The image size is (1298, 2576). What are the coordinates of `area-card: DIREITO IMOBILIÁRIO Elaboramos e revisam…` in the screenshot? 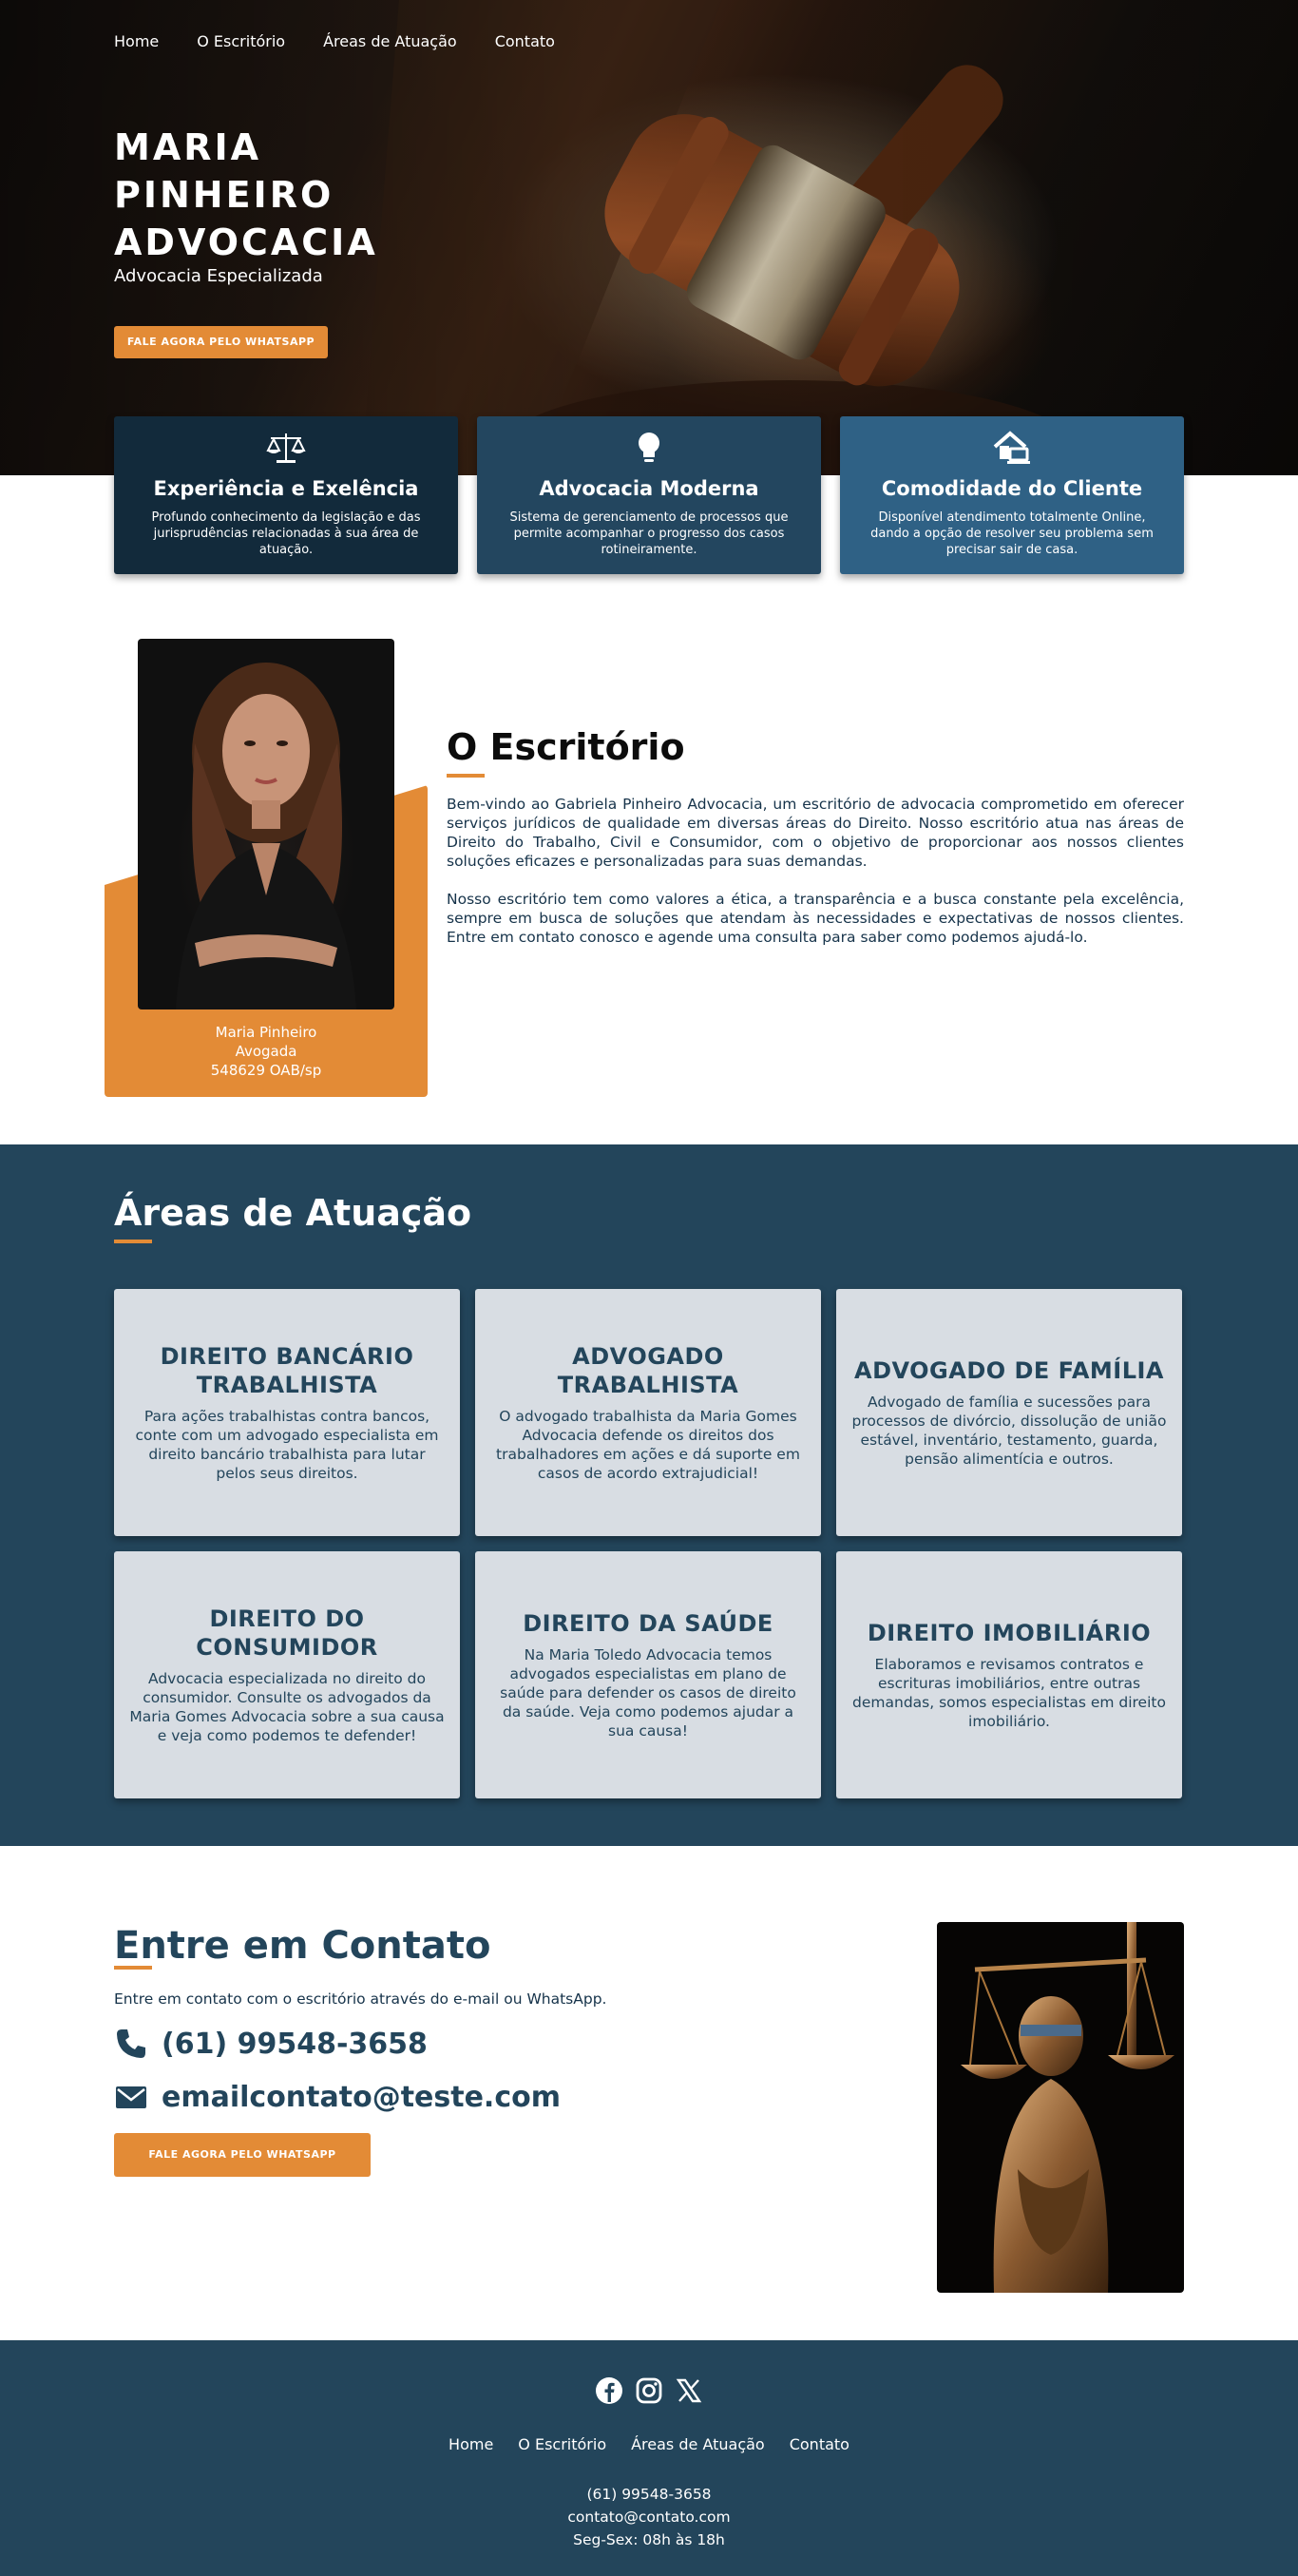 It's located at (1009, 1674).